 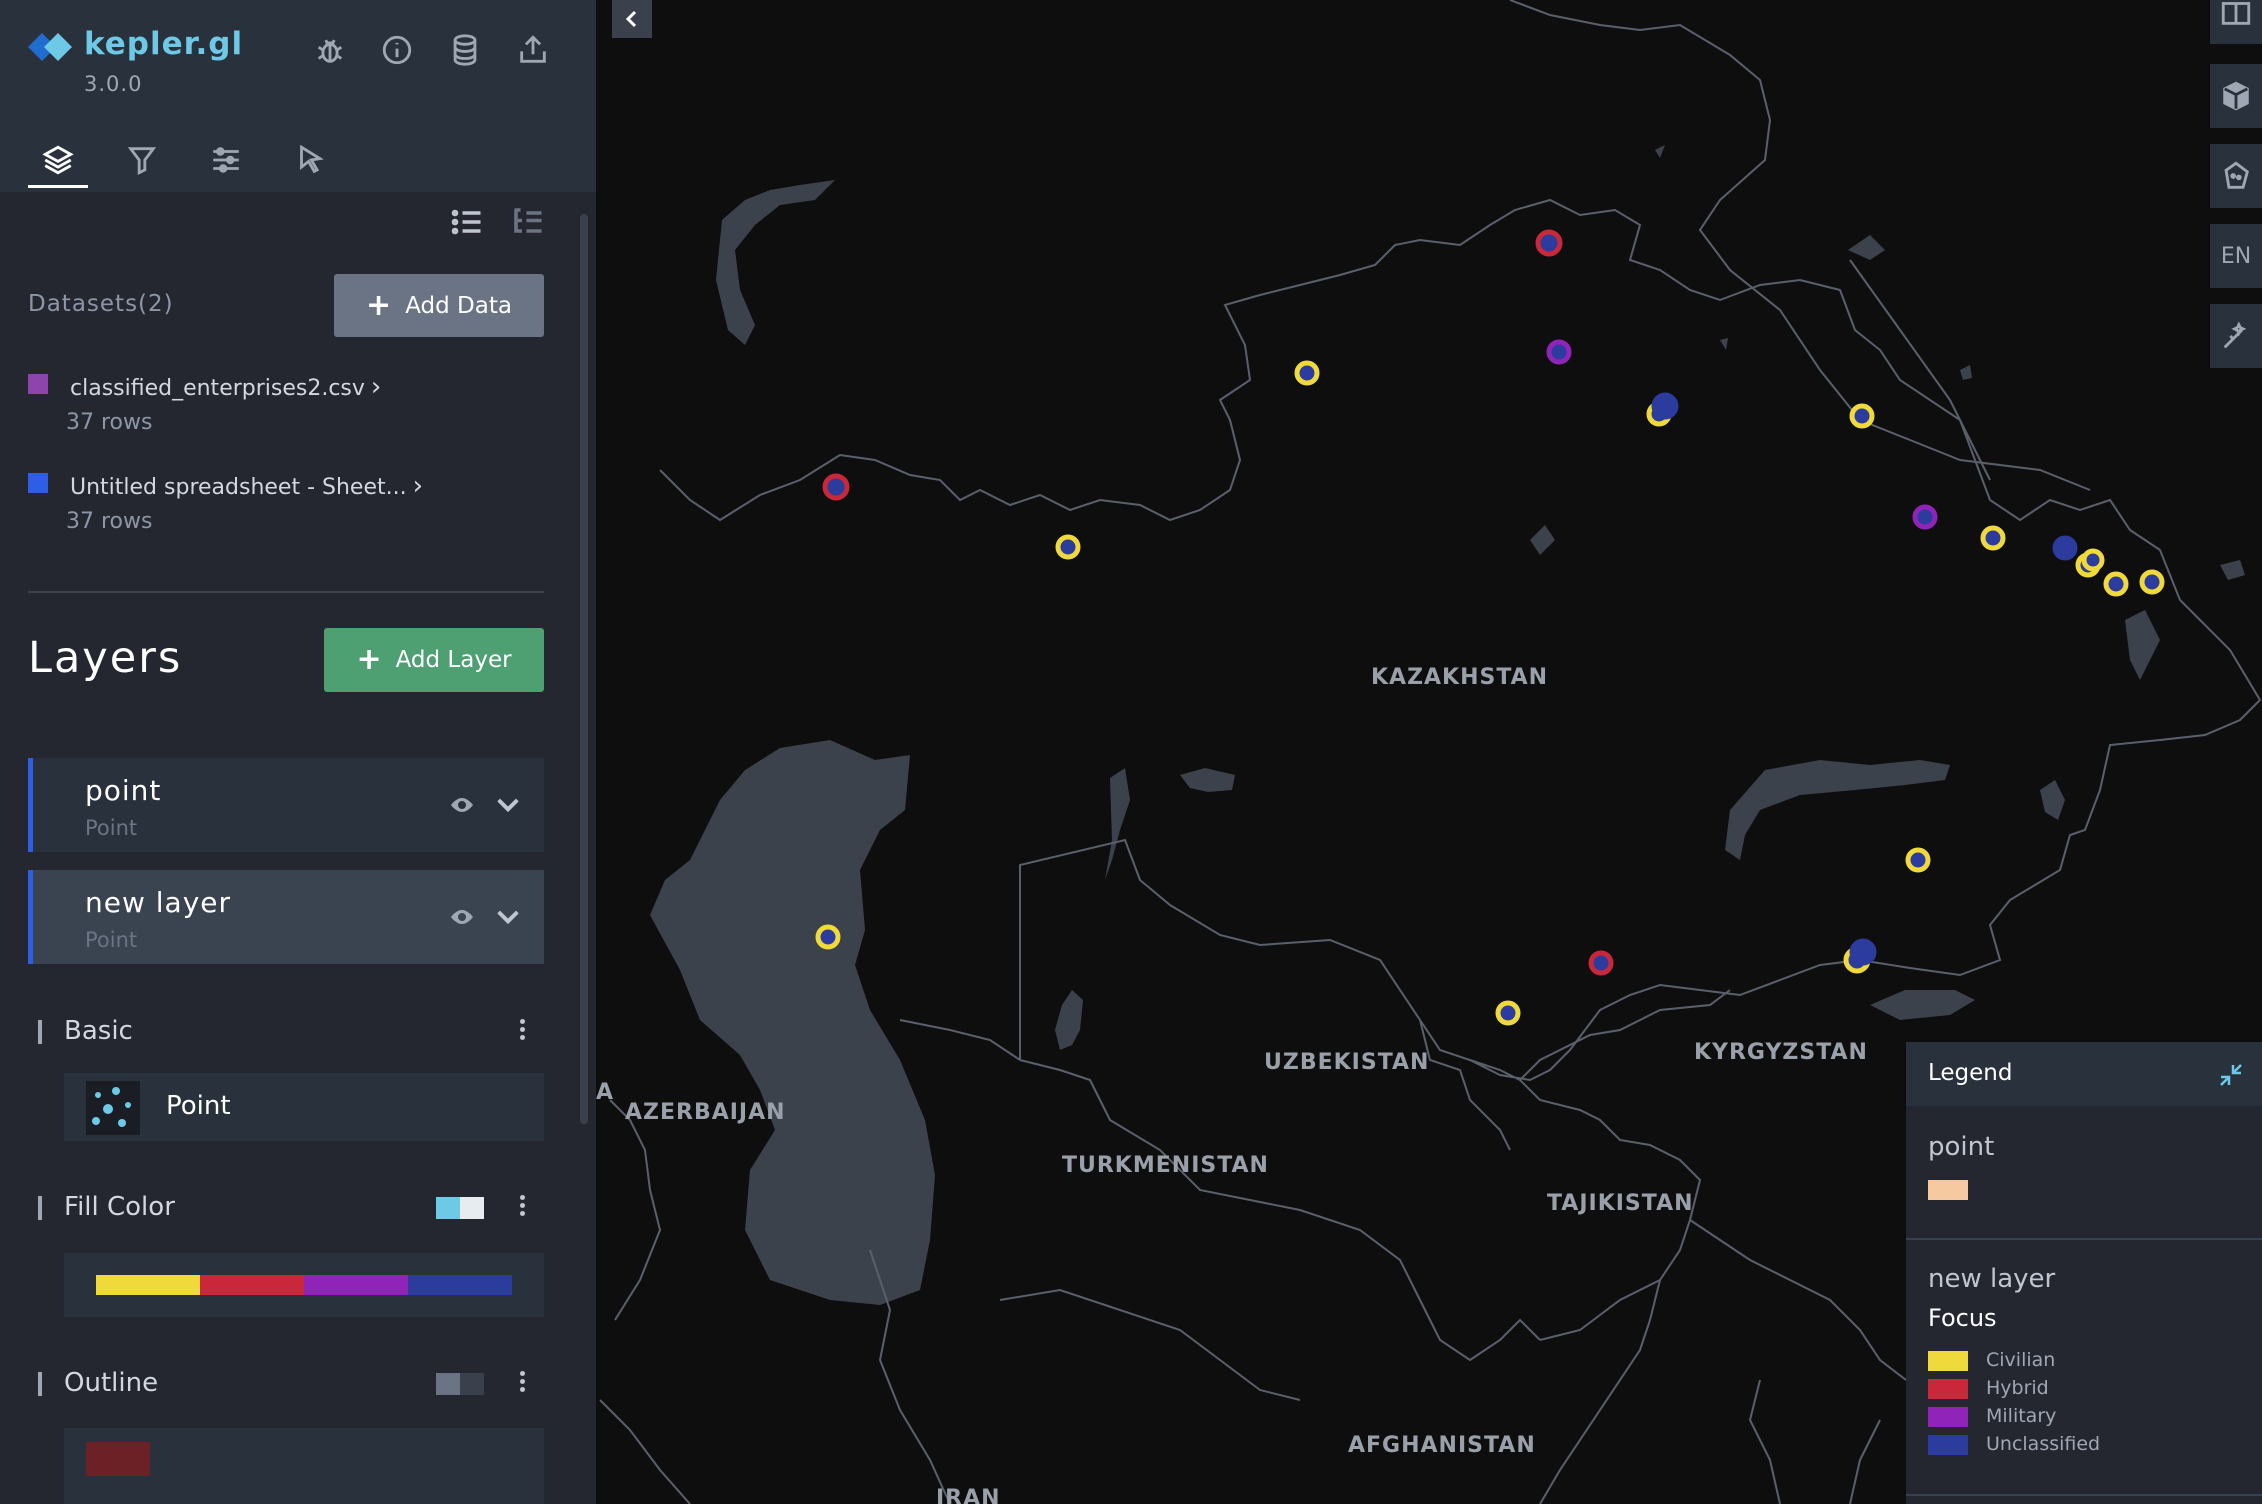 I want to click on layer-name: point, so click(x=123, y=790).